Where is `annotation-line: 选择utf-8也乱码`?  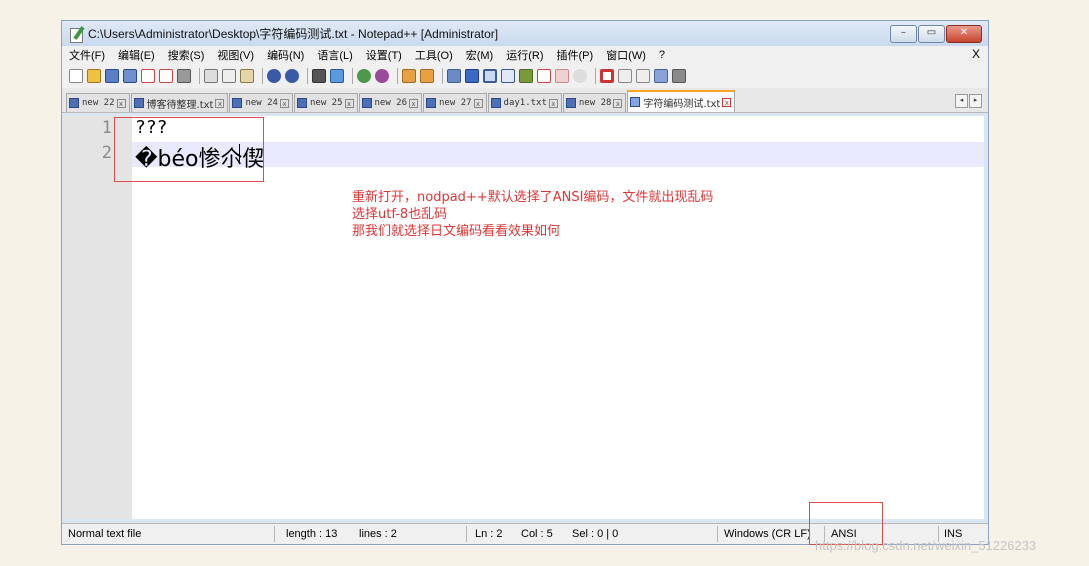
annotation-line: 选择utf-8也乱码 is located at coordinates (400, 214).